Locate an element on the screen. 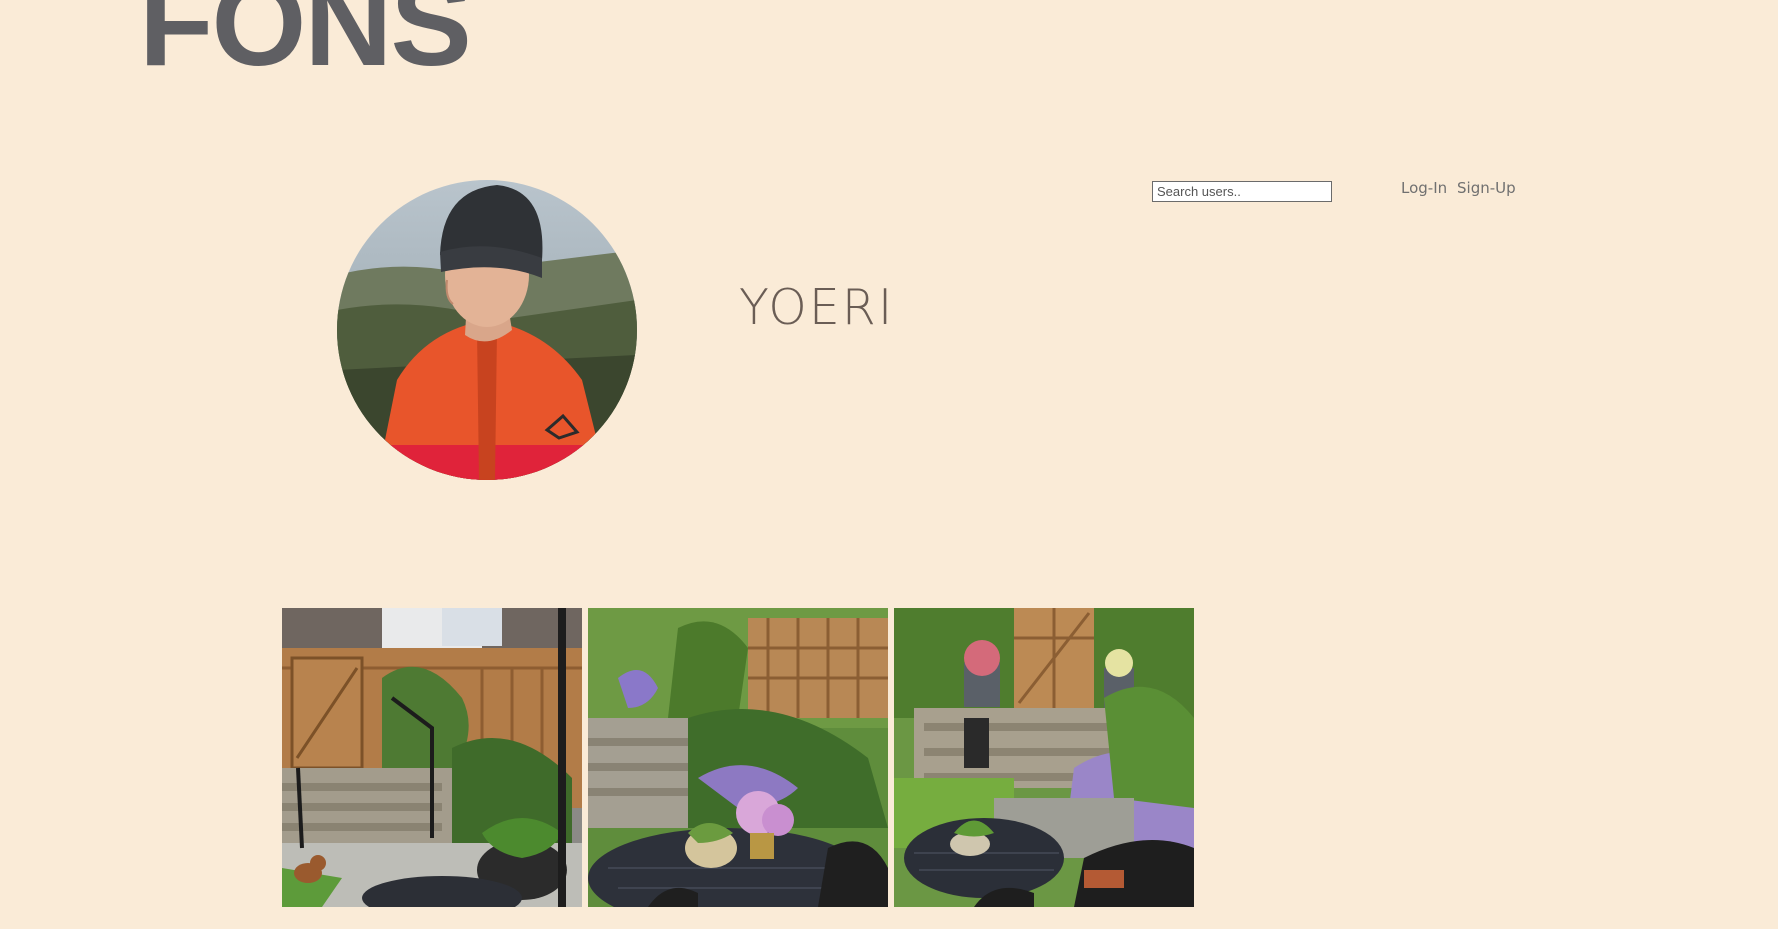 Image resolution: width=1778 pixels, height=929 pixels. avatar-photo is located at coordinates (487, 330).